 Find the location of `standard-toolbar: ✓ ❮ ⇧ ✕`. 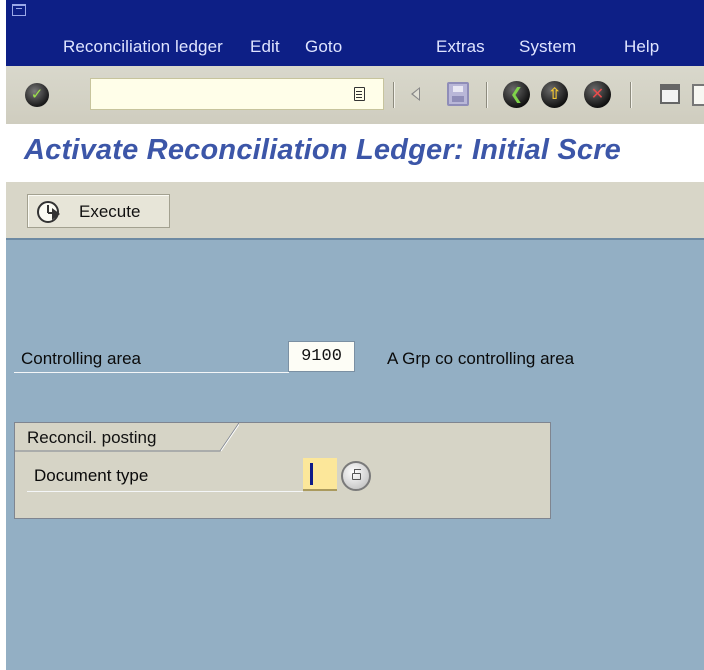

standard-toolbar: ✓ ❮ ⇧ ✕ is located at coordinates (355, 95).